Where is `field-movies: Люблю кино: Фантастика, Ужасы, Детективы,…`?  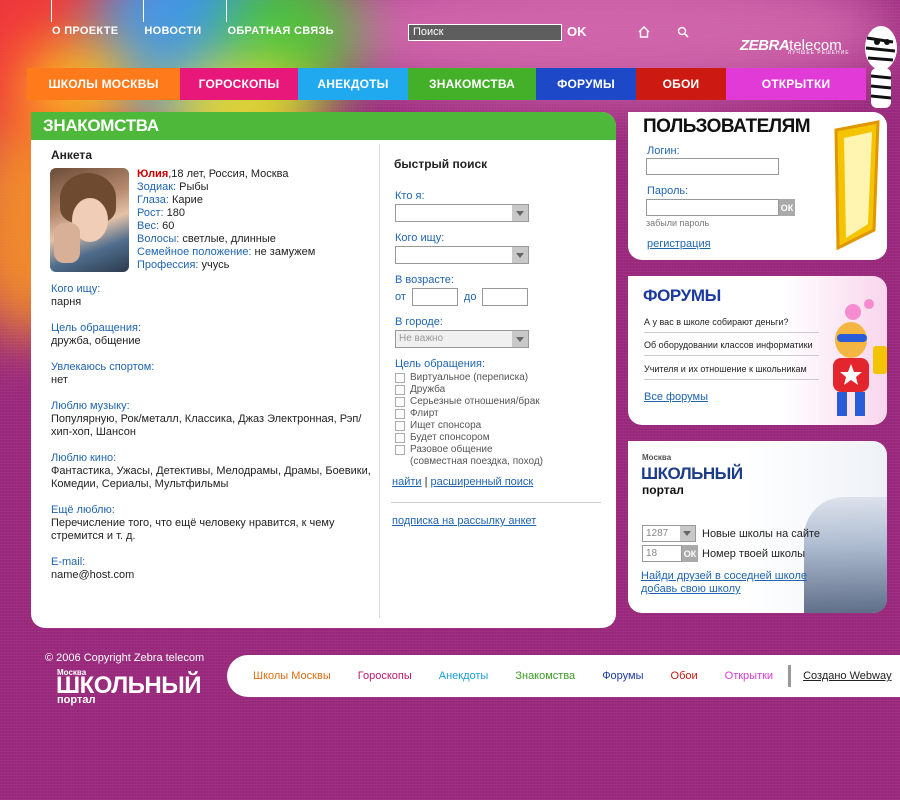
field-movies: Люблю кино: Фантастика, Ужасы, Детективы,… is located at coordinates (211, 471).